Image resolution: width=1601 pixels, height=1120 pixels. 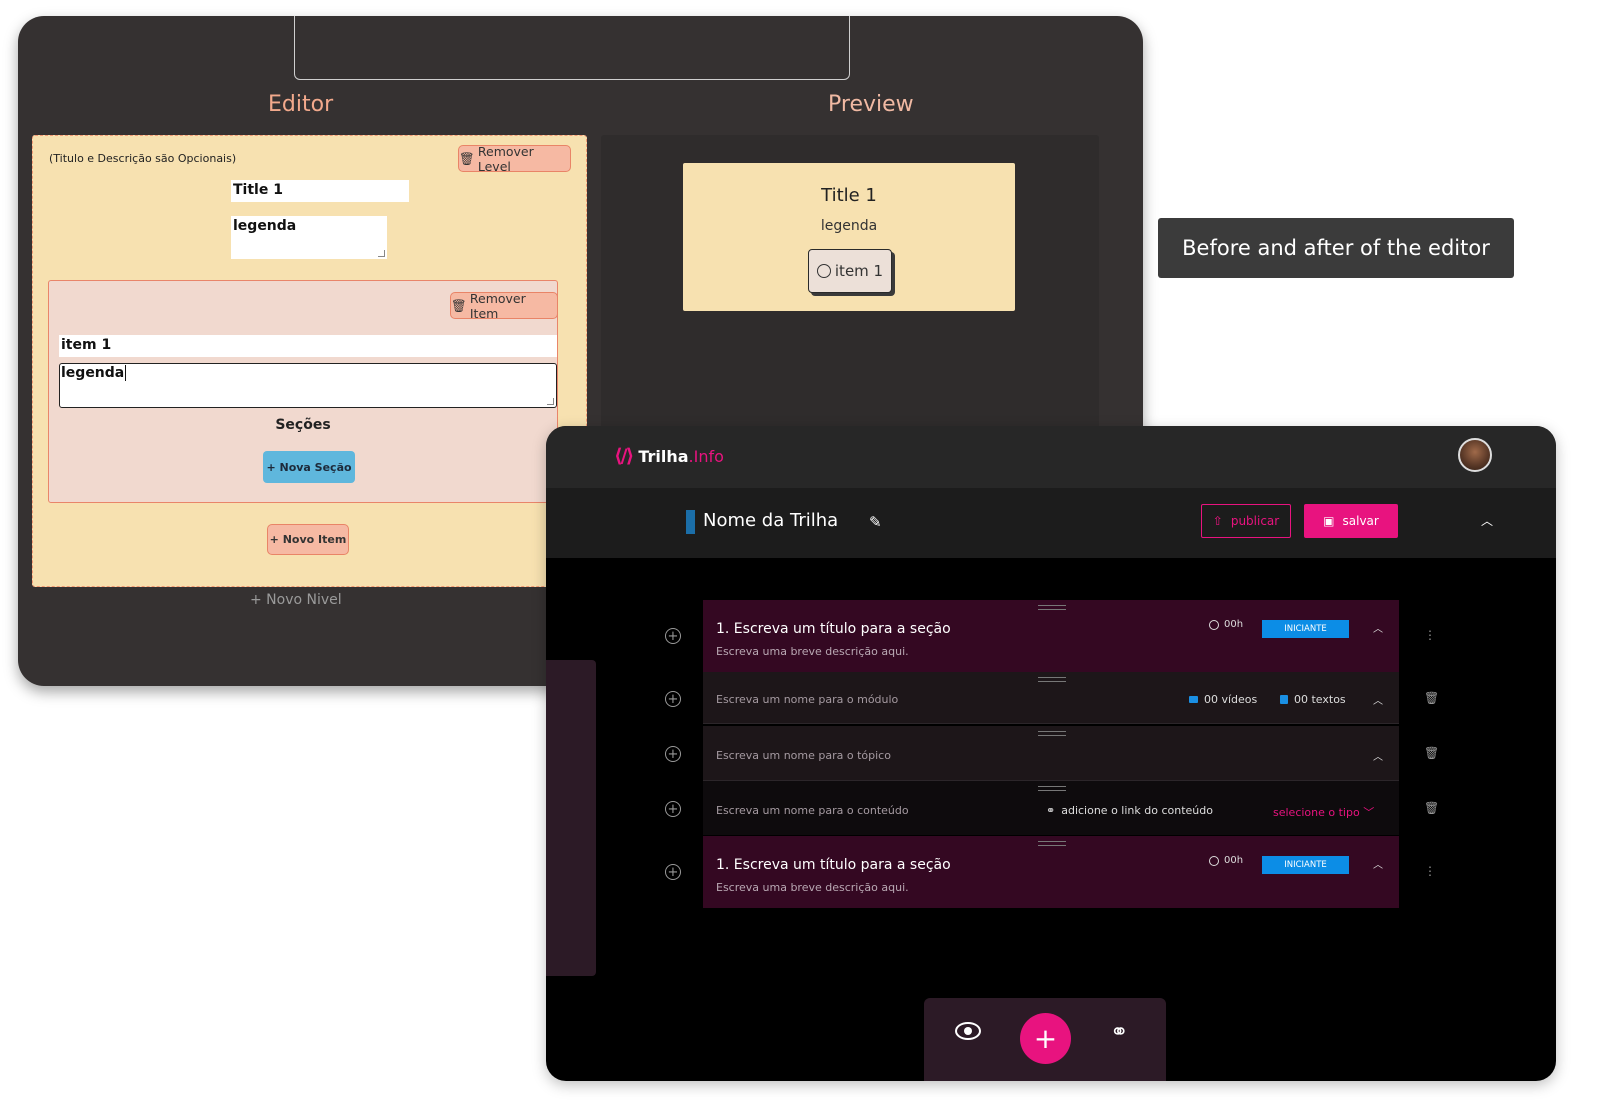 What do you see at coordinates (1129, 810) in the screenshot?
I see `content-link: ⚭ adicione o link do conteúdo` at bounding box center [1129, 810].